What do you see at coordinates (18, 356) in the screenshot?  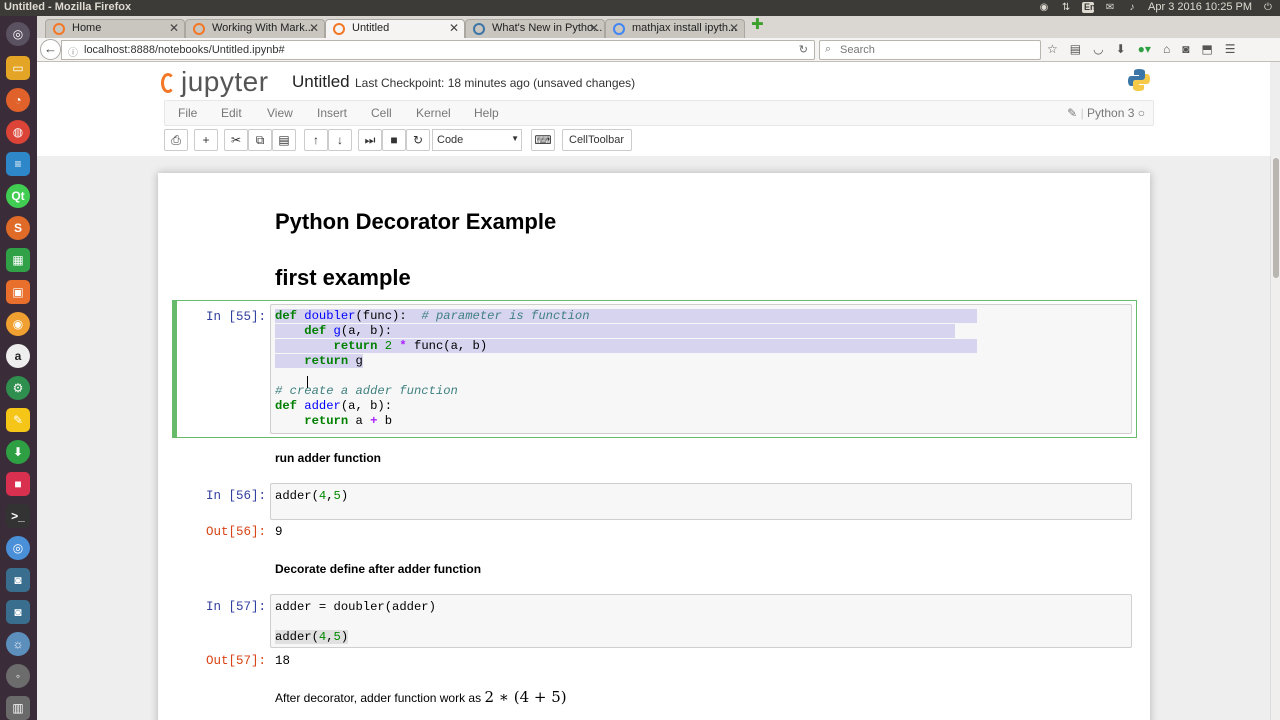 I see `amazon-icon: a` at bounding box center [18, 356].